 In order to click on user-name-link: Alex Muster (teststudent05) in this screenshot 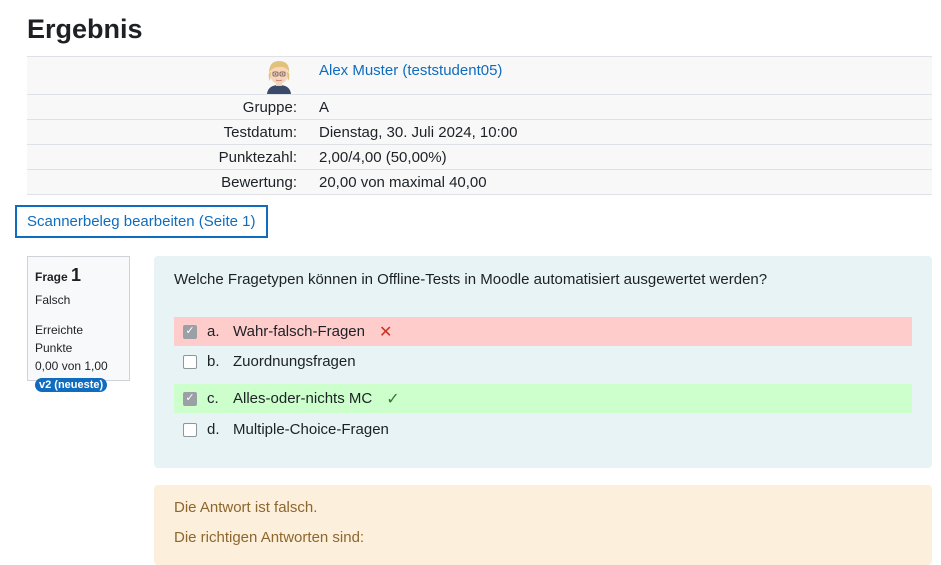, I will do `click(399, 68)`.